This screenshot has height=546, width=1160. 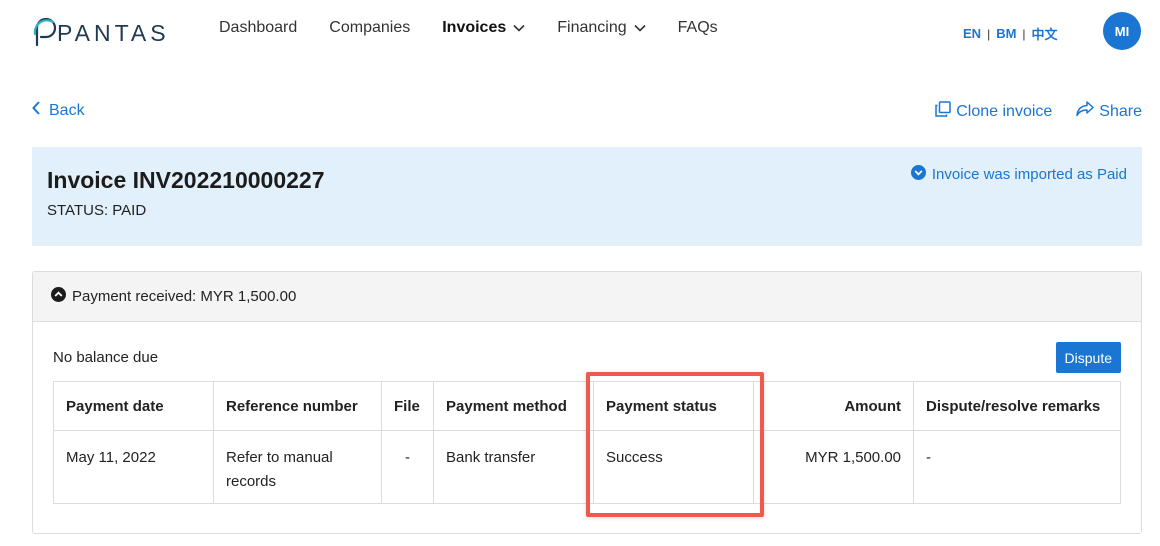 What do you see at coordinates (513, 467) in the screenshot?
I see `cell-payment-method: Bank transfer` at bounding box center [513, 467].